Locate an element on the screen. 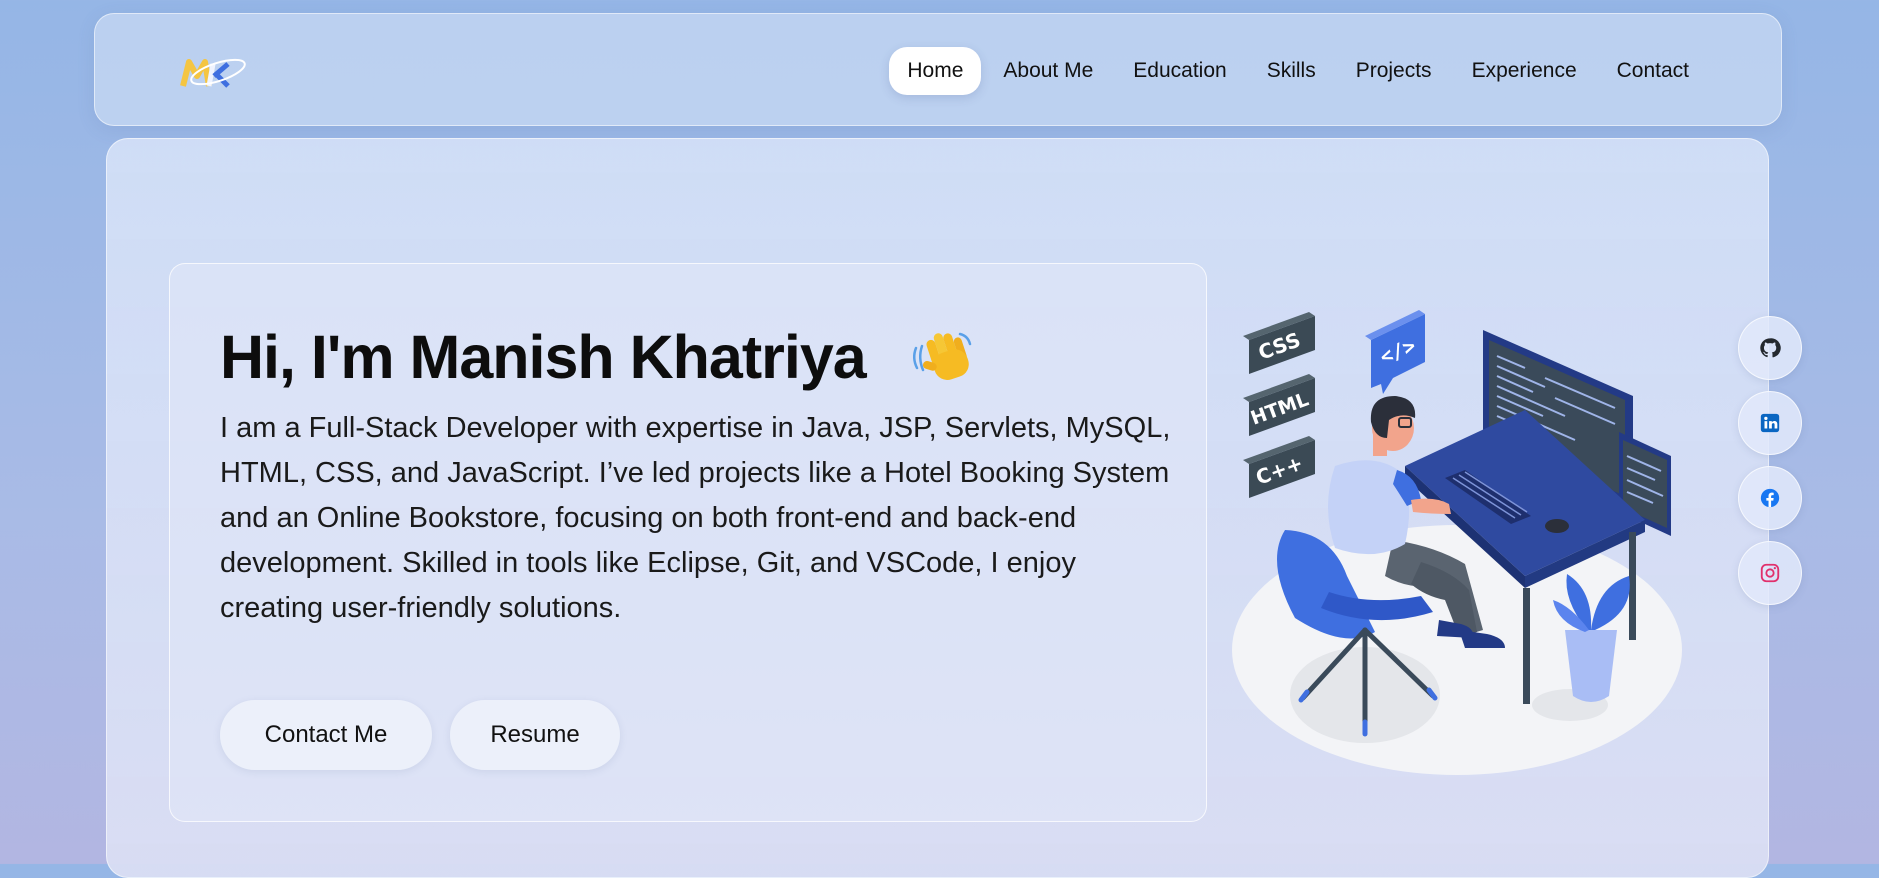 The height and width of the screenshot is (878, 1879). instagram-icon is located at coordinates (1770, 573).